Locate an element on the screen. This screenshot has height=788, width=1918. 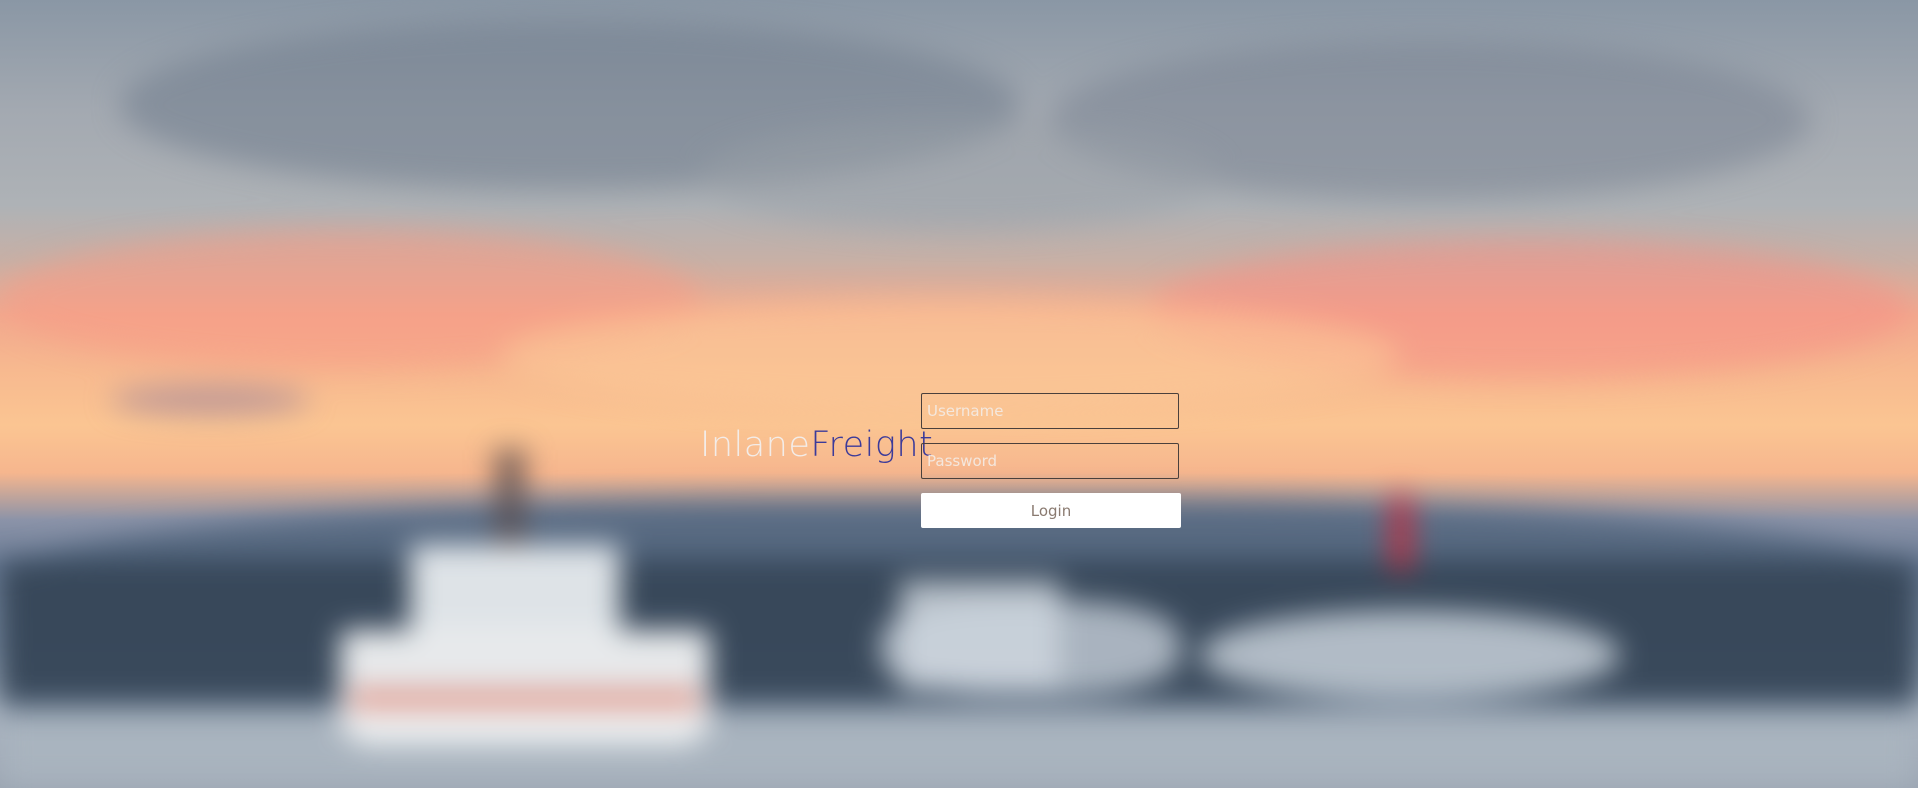
username-input is located at coordinates (1050, 411).